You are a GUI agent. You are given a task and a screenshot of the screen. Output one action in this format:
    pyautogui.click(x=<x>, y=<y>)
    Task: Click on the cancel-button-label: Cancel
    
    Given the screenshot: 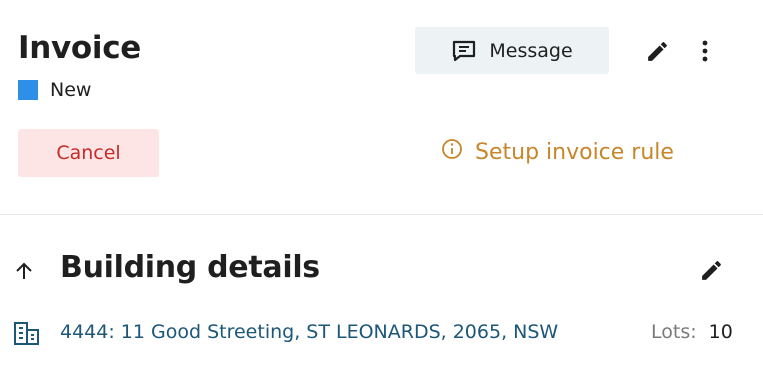 What is the action you would take?
    pyautogui.click(x=88, y=153)
    